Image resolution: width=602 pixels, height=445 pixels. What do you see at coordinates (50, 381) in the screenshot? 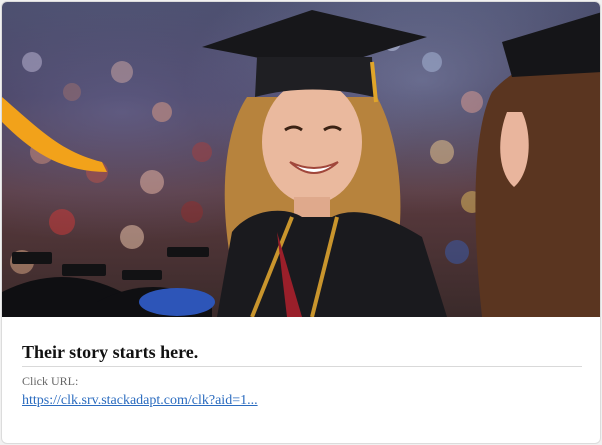
I see `click-url-label: Click URL:` at bounding box center [50, 381].